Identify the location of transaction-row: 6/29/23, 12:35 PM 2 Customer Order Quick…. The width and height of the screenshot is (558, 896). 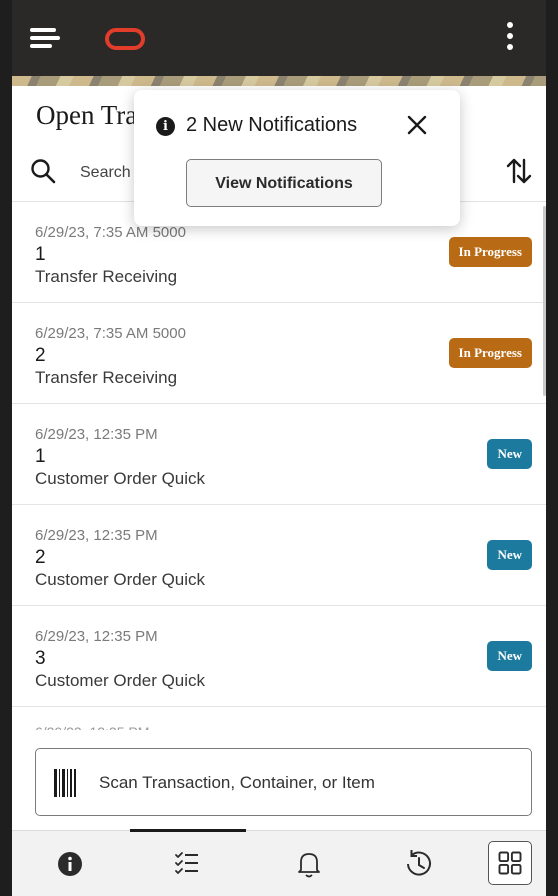
(279, 555).